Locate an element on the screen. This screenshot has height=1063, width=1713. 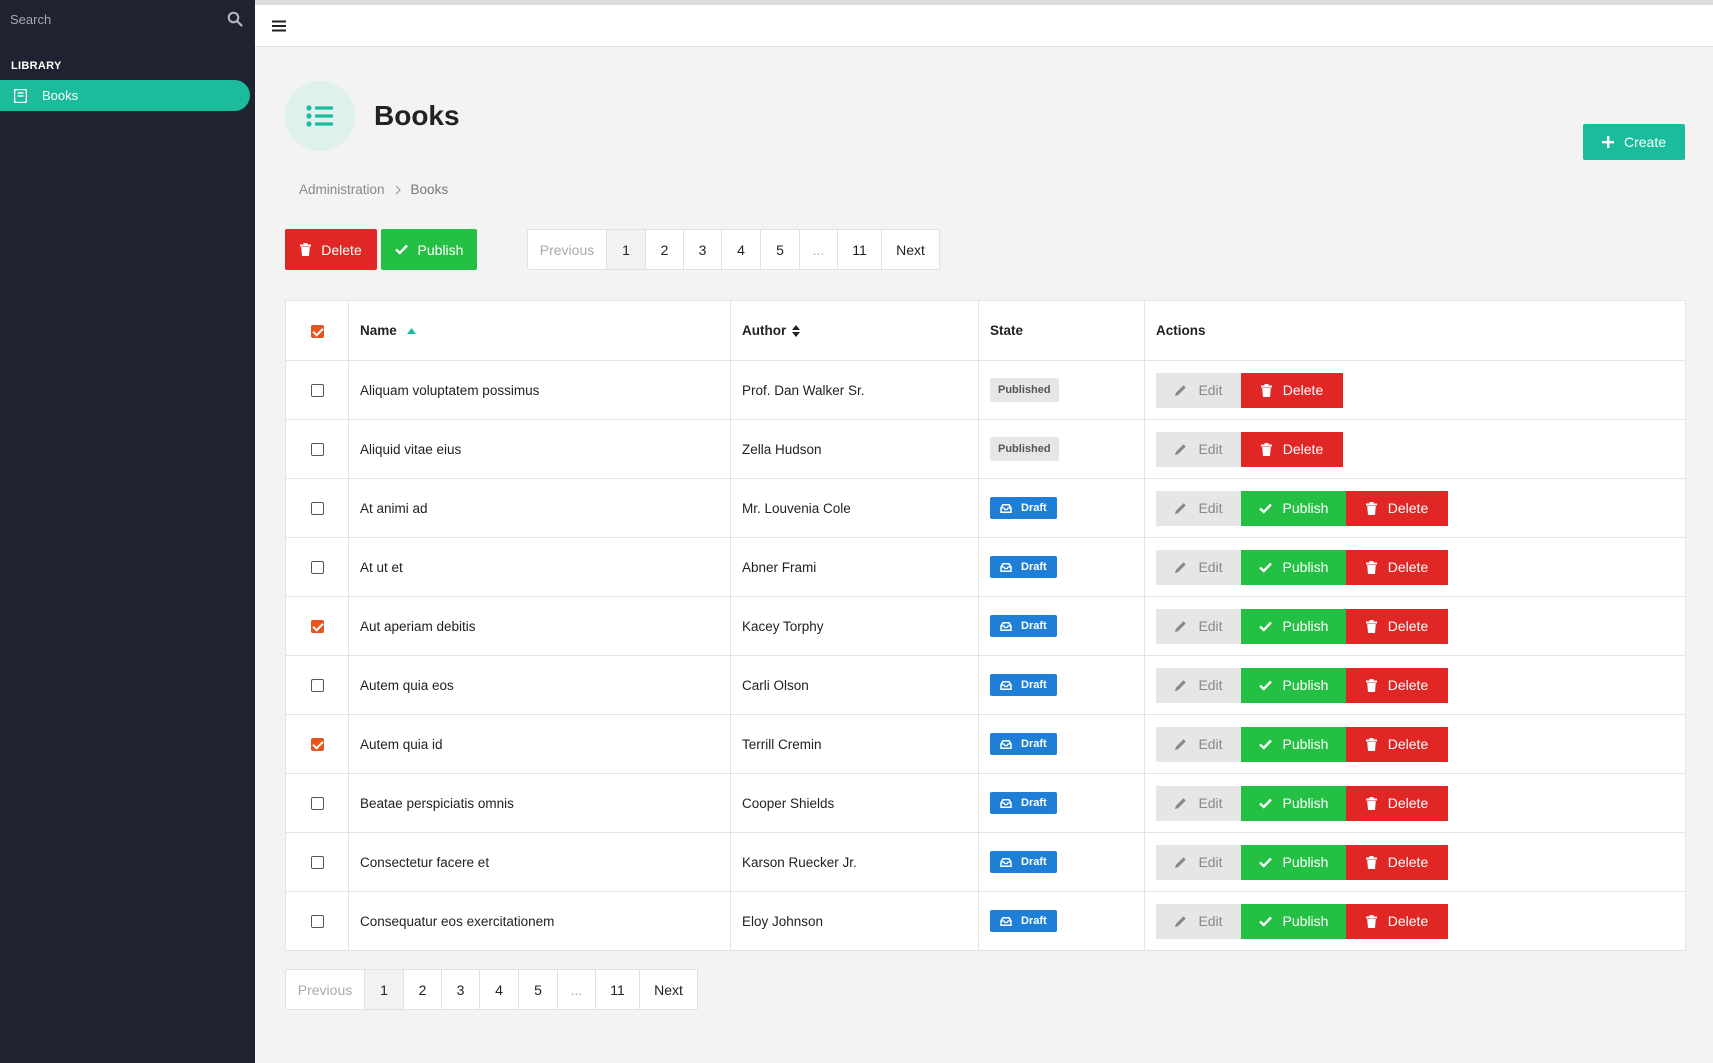
cell-actions: Edit Publish Delete is located at coordinates (1415, 803).